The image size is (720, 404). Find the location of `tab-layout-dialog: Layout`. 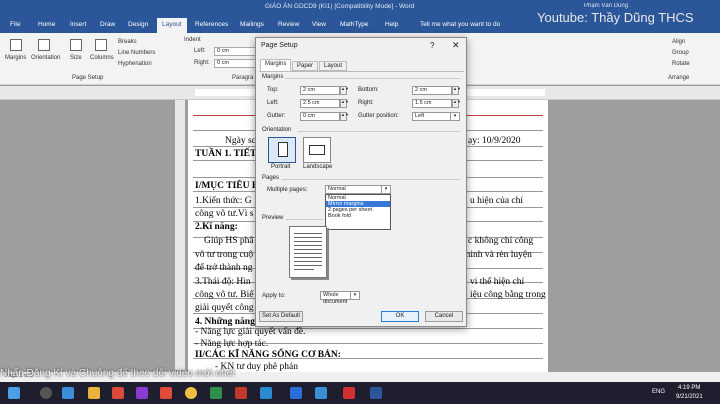

tab-layout-dialog: Layout is located at coordinates (333, 66).